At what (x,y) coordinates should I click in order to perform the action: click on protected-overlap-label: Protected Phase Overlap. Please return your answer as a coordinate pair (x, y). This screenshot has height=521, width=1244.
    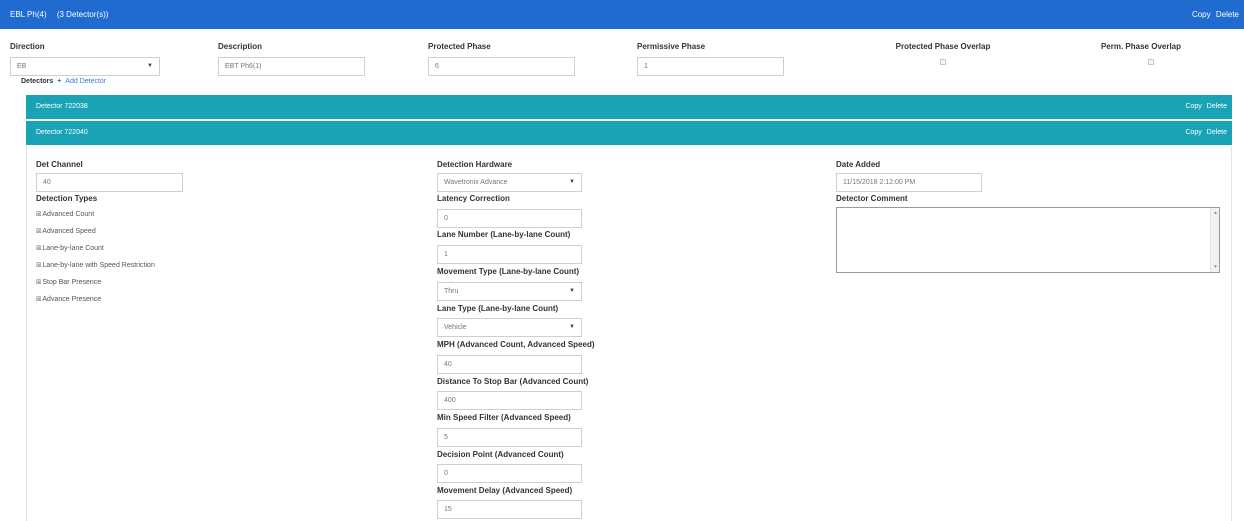
    Looking at the image, I should click on (943, 46).